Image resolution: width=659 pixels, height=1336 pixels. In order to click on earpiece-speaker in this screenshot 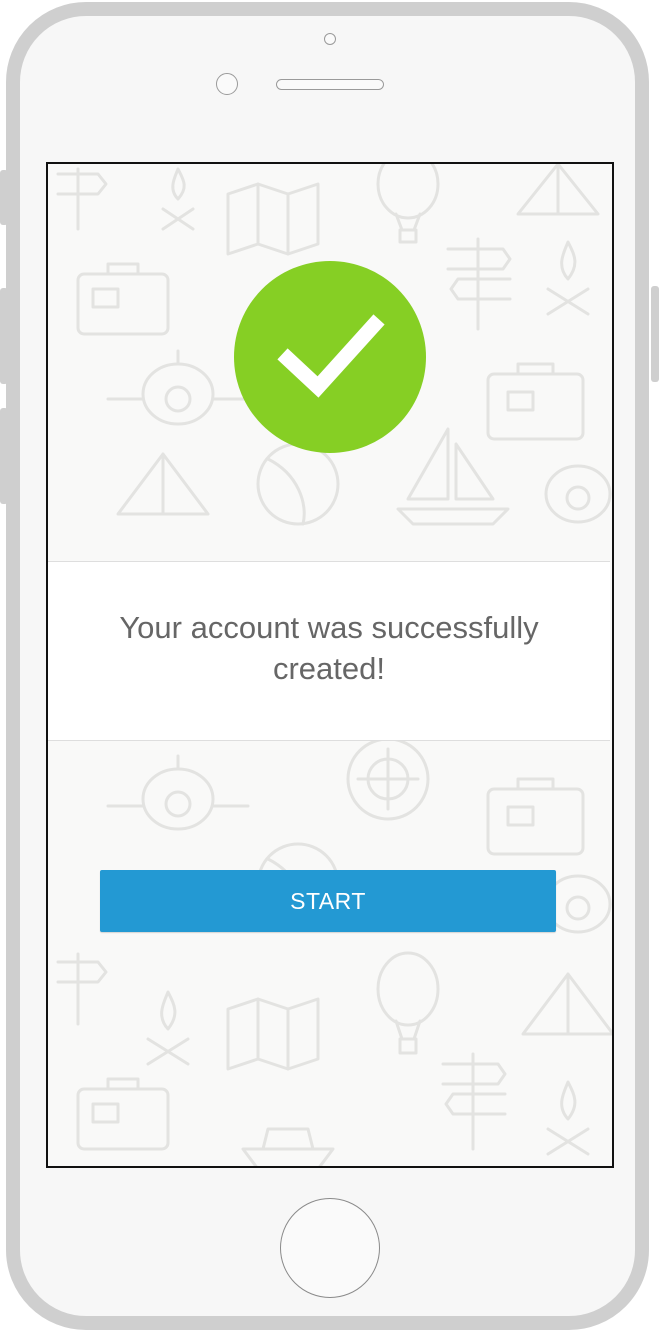, I will do `click(330, 84)`.